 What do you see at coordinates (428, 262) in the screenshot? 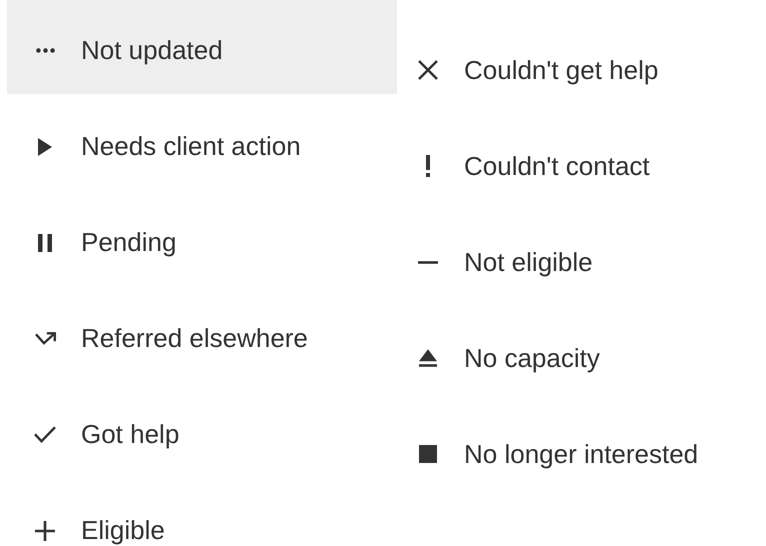
I see `minus-icon` at bounding box center [428, 262].